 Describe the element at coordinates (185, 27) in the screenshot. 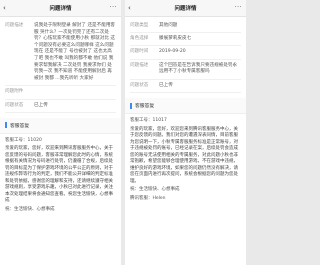

I see `type-row: 问题类型 其他问题` at that location.